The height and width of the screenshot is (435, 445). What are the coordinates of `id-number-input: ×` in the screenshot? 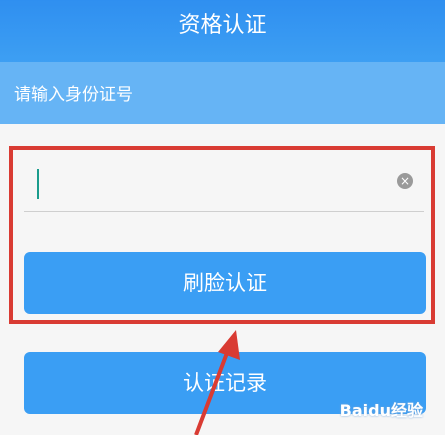 It's located at (224, 182).